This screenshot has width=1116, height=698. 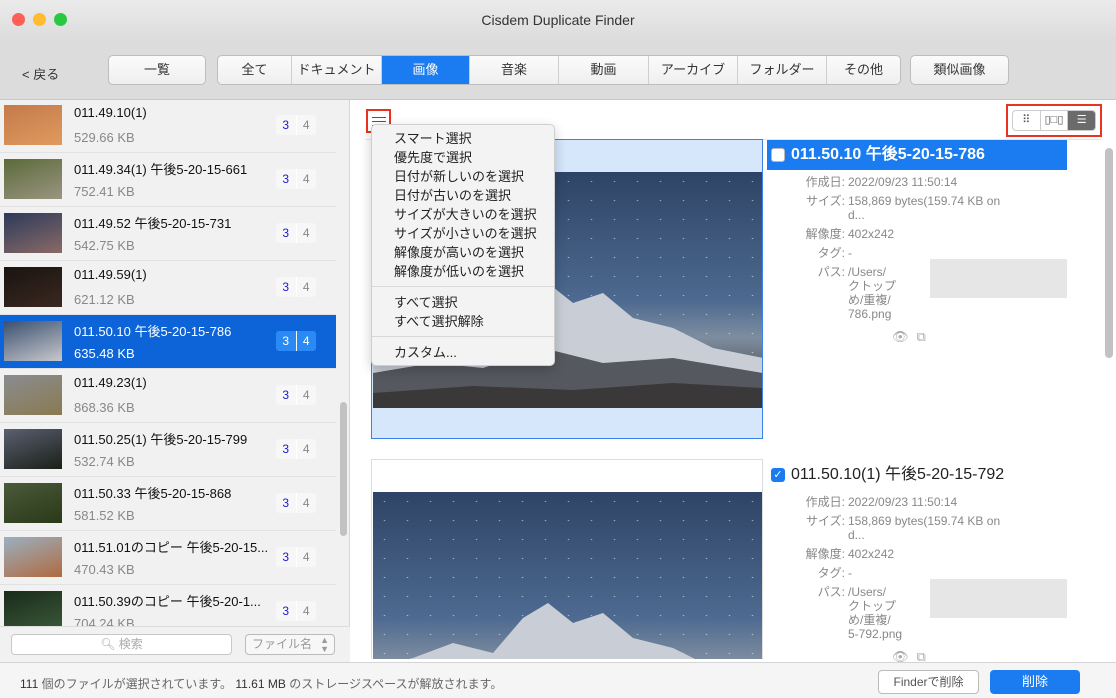 I want to click on item-name: 011.49.59(1), so click(x=110, y=274).